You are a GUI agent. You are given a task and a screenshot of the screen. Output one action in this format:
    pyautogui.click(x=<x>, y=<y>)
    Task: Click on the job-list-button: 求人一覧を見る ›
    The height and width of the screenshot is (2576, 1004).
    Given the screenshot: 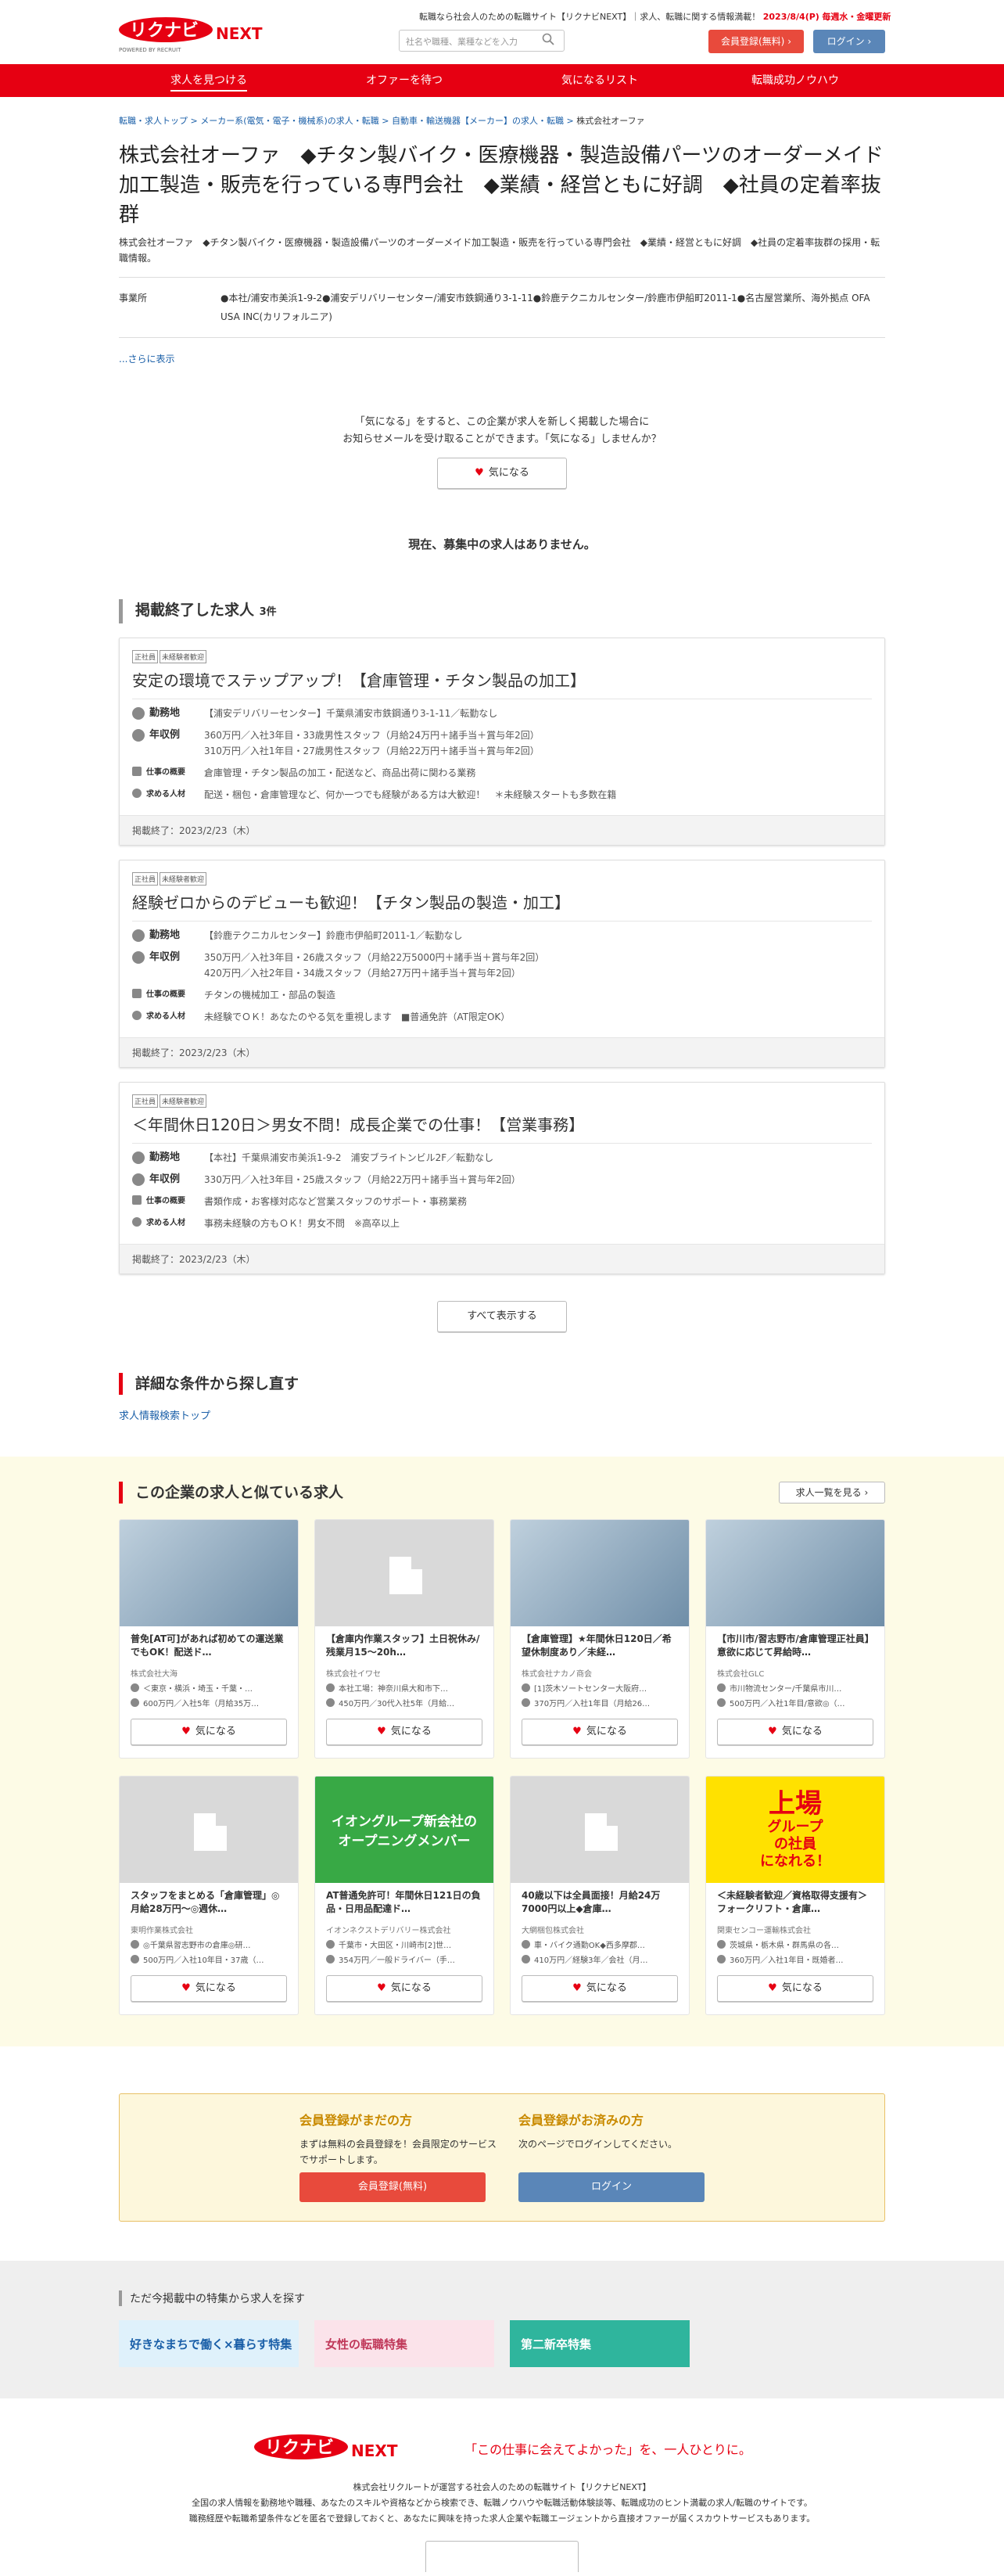 What is the action you would take?
    pyautogui.click(x=832, y=1493)
    